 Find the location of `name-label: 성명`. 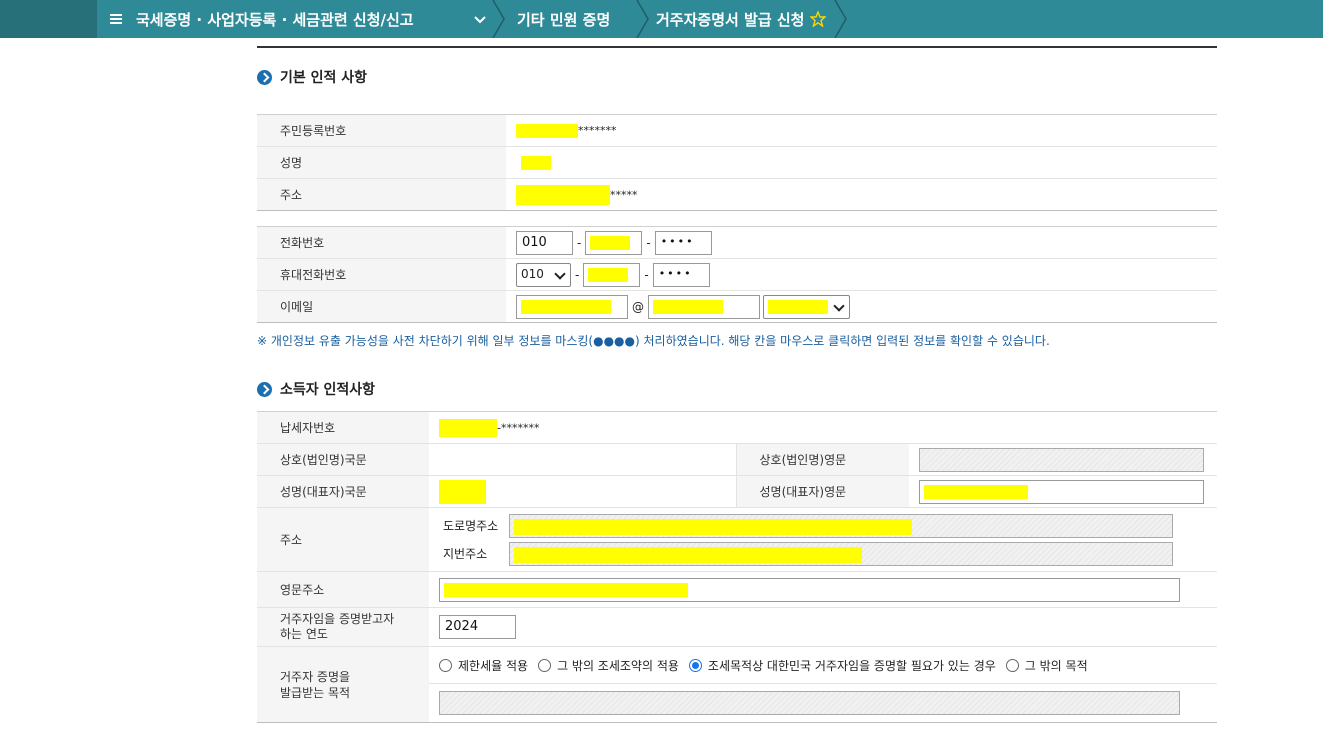

name-label: 성명 is located at coordinates (381, 162).